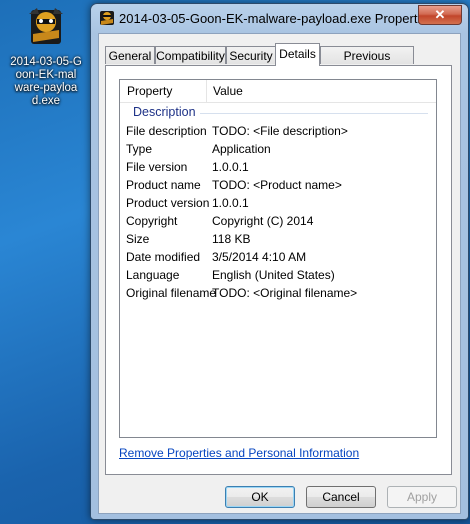 The width and height of the screenshot is (470, 524). Describe the element at coordinates (153, 275) in the screenshot. I see `property-name: Language` at that location.